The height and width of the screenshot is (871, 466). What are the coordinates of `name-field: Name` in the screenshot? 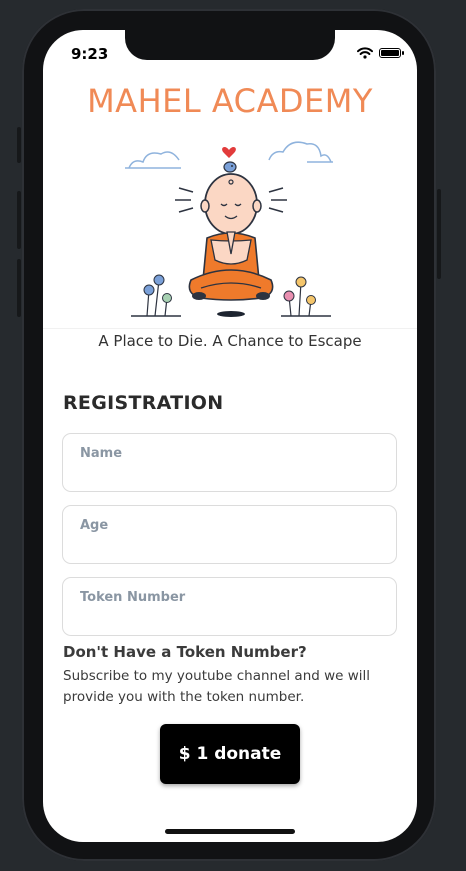 It's located at (229, 462).